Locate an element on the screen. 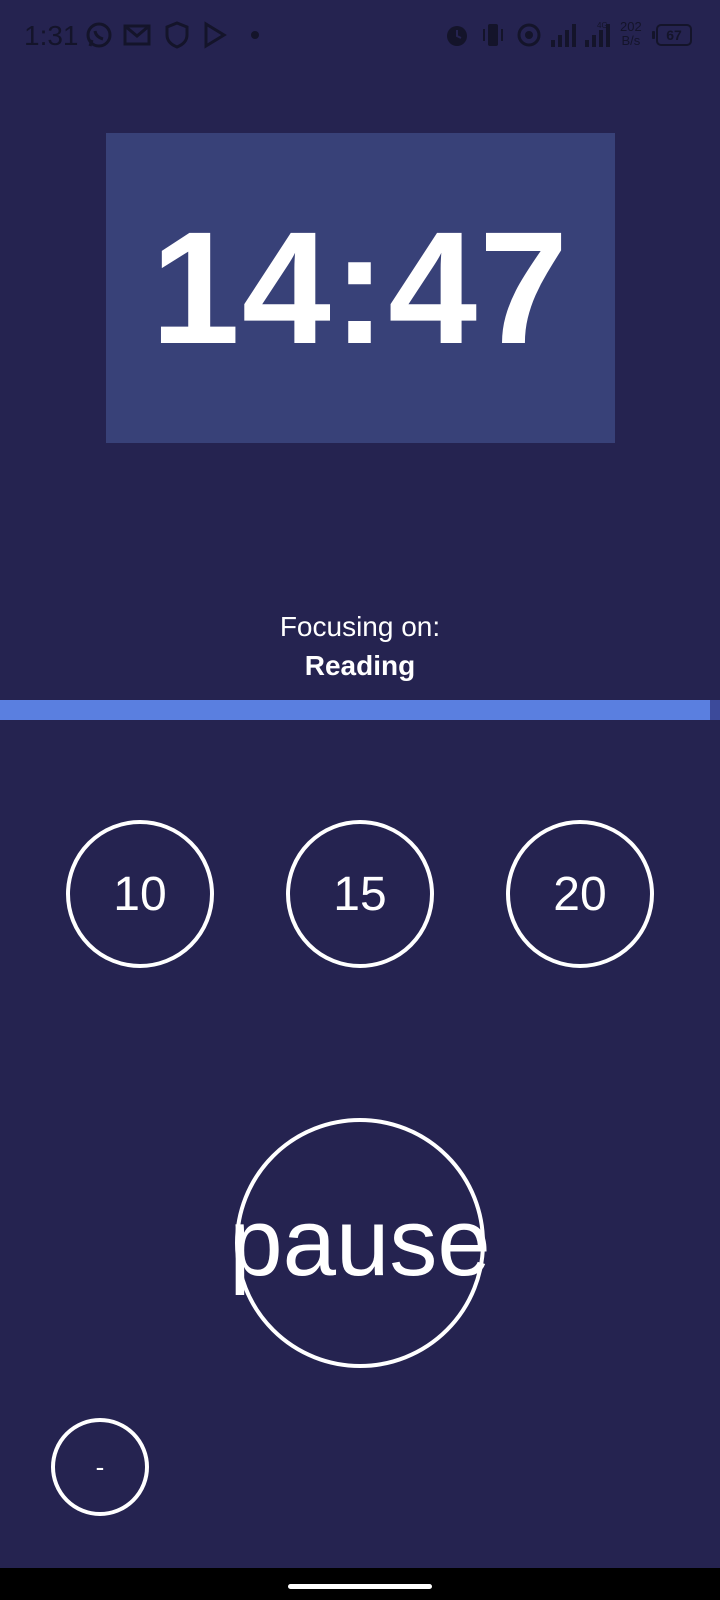 The height and width of the screenshot is (1600, 720). whatsapp-icon is located at coordinates (99, 35).